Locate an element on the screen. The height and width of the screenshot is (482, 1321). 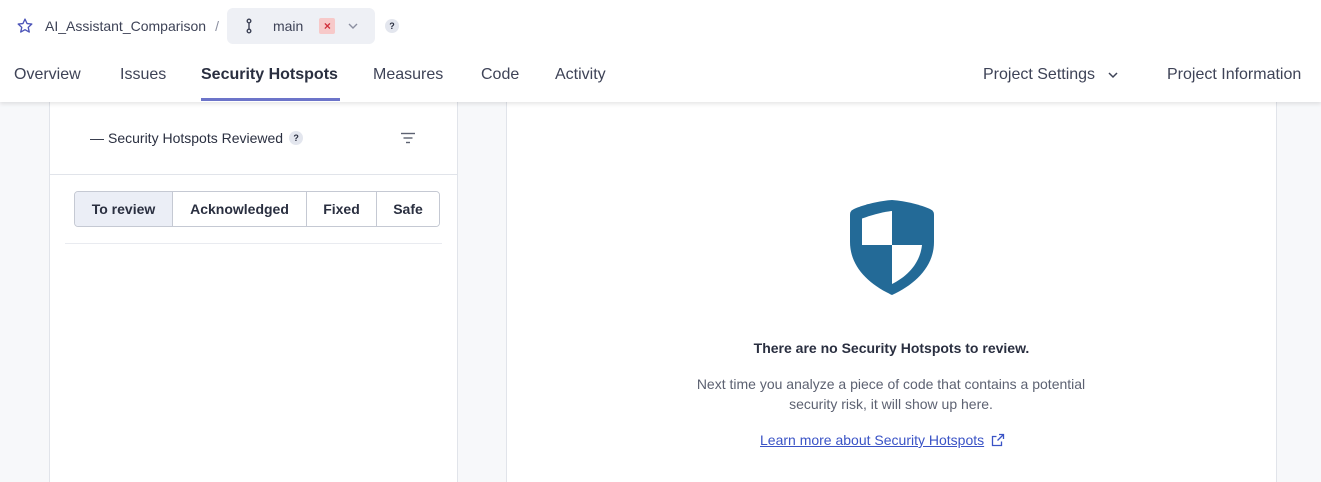
active-tab-indicator is located at coordinates (270, 99).